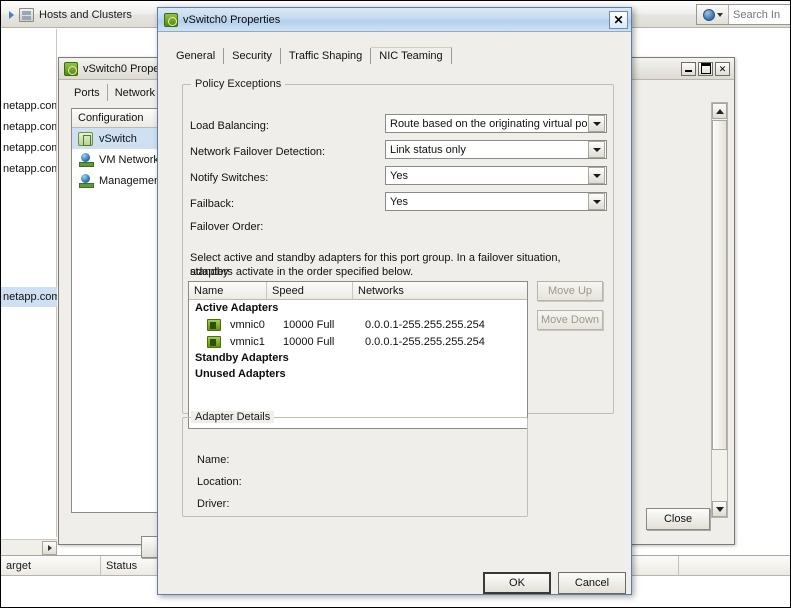 This screenshot has height=608, width=791. I want to click on search-scope-button, so click(713, 14).